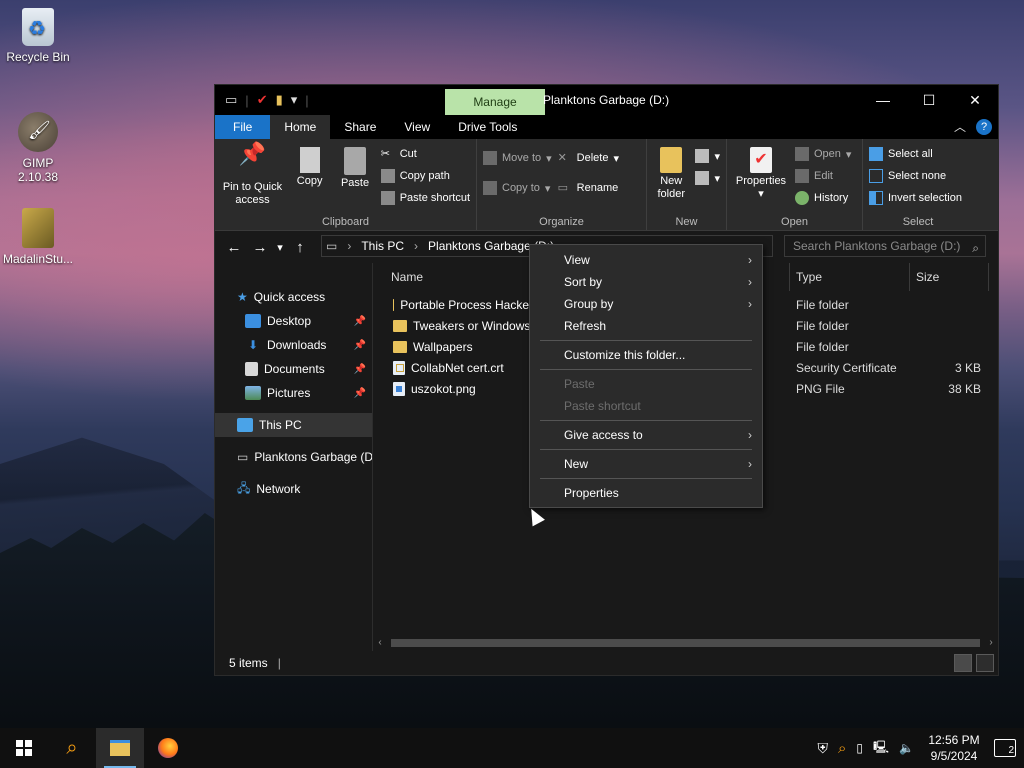 The image size is (1024, 768). Describe the element at coordinates (234, 247) in the screenshot. I see `back-button: ←` at that location.